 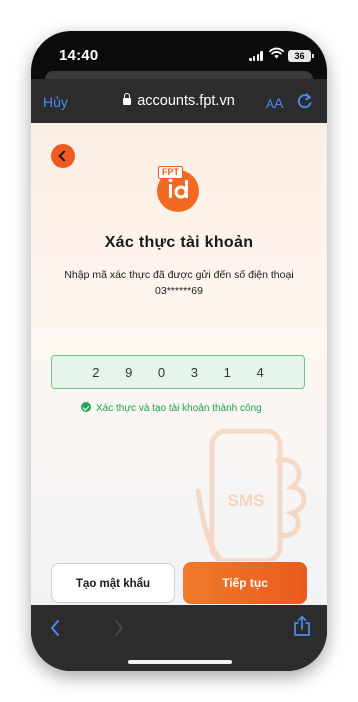 I want to click on fpt-id-logo: FPT, so click(x=178, y=189).